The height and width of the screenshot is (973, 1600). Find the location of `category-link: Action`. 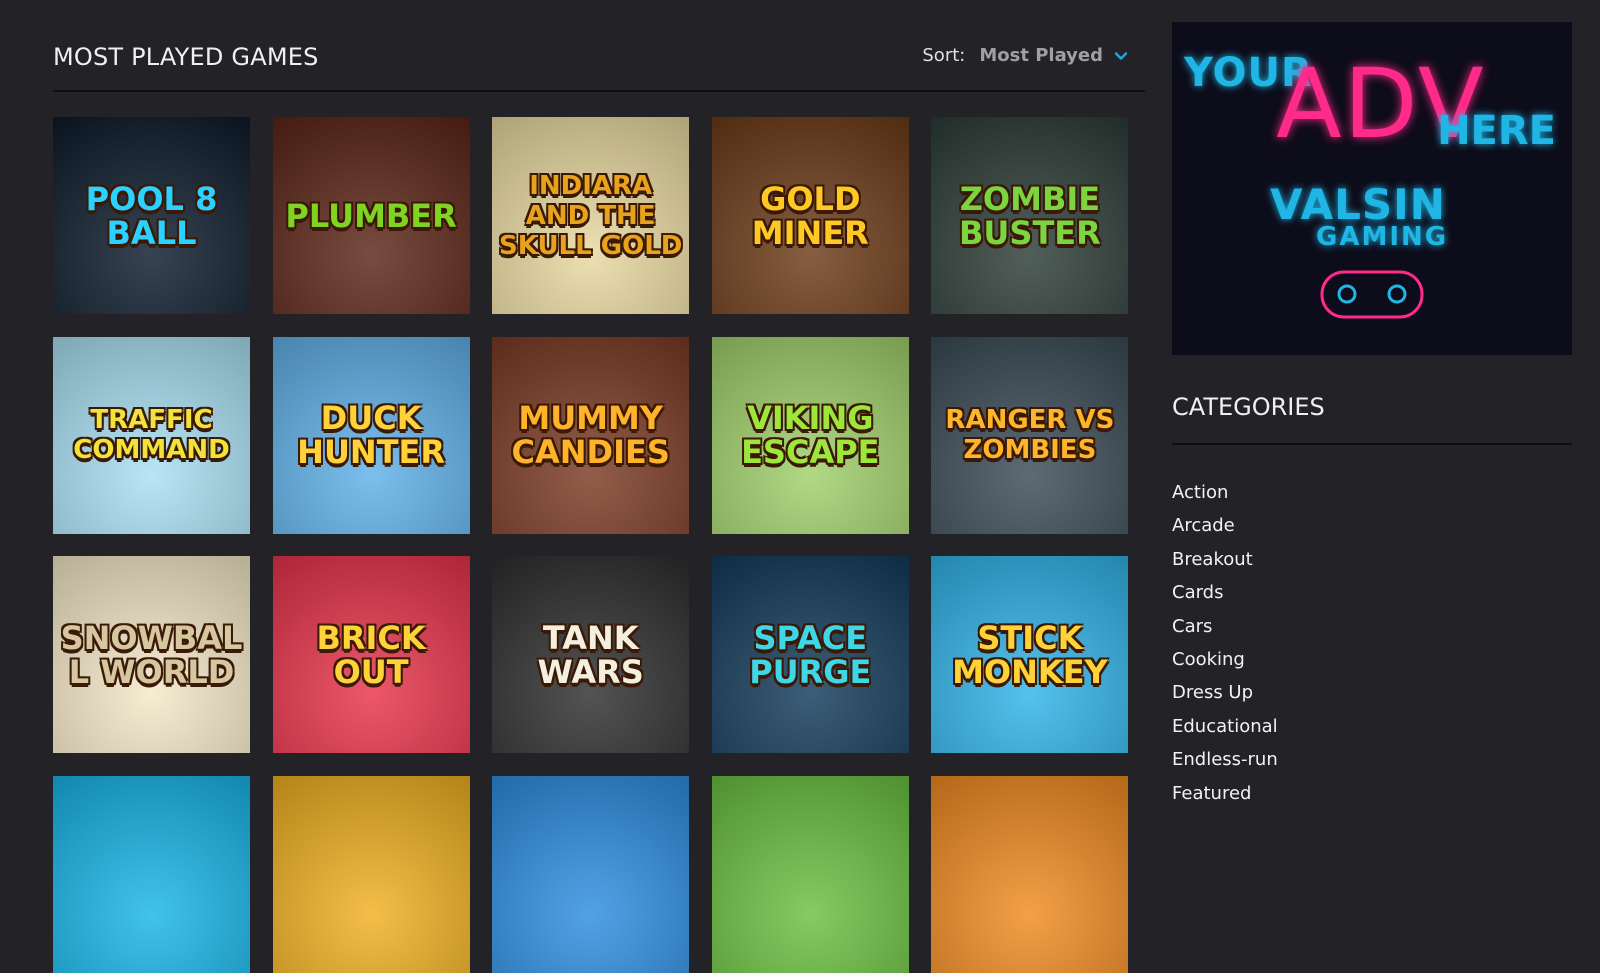

category-link: Action is located at coordinates (1225, 498).